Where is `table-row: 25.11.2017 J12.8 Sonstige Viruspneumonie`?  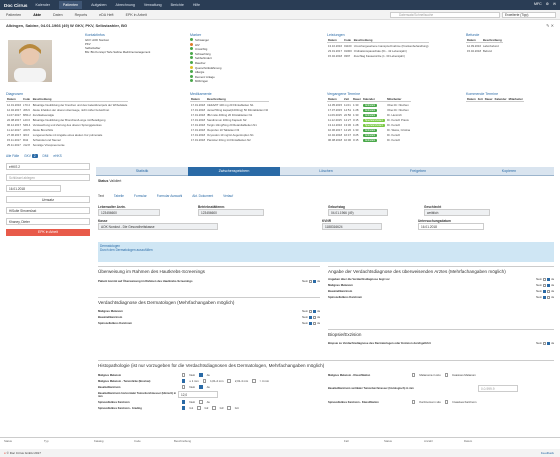 table-row: 25.11.2017 J12.8 Sonstige Viruspneumonie is located at coordinates (67, 144).